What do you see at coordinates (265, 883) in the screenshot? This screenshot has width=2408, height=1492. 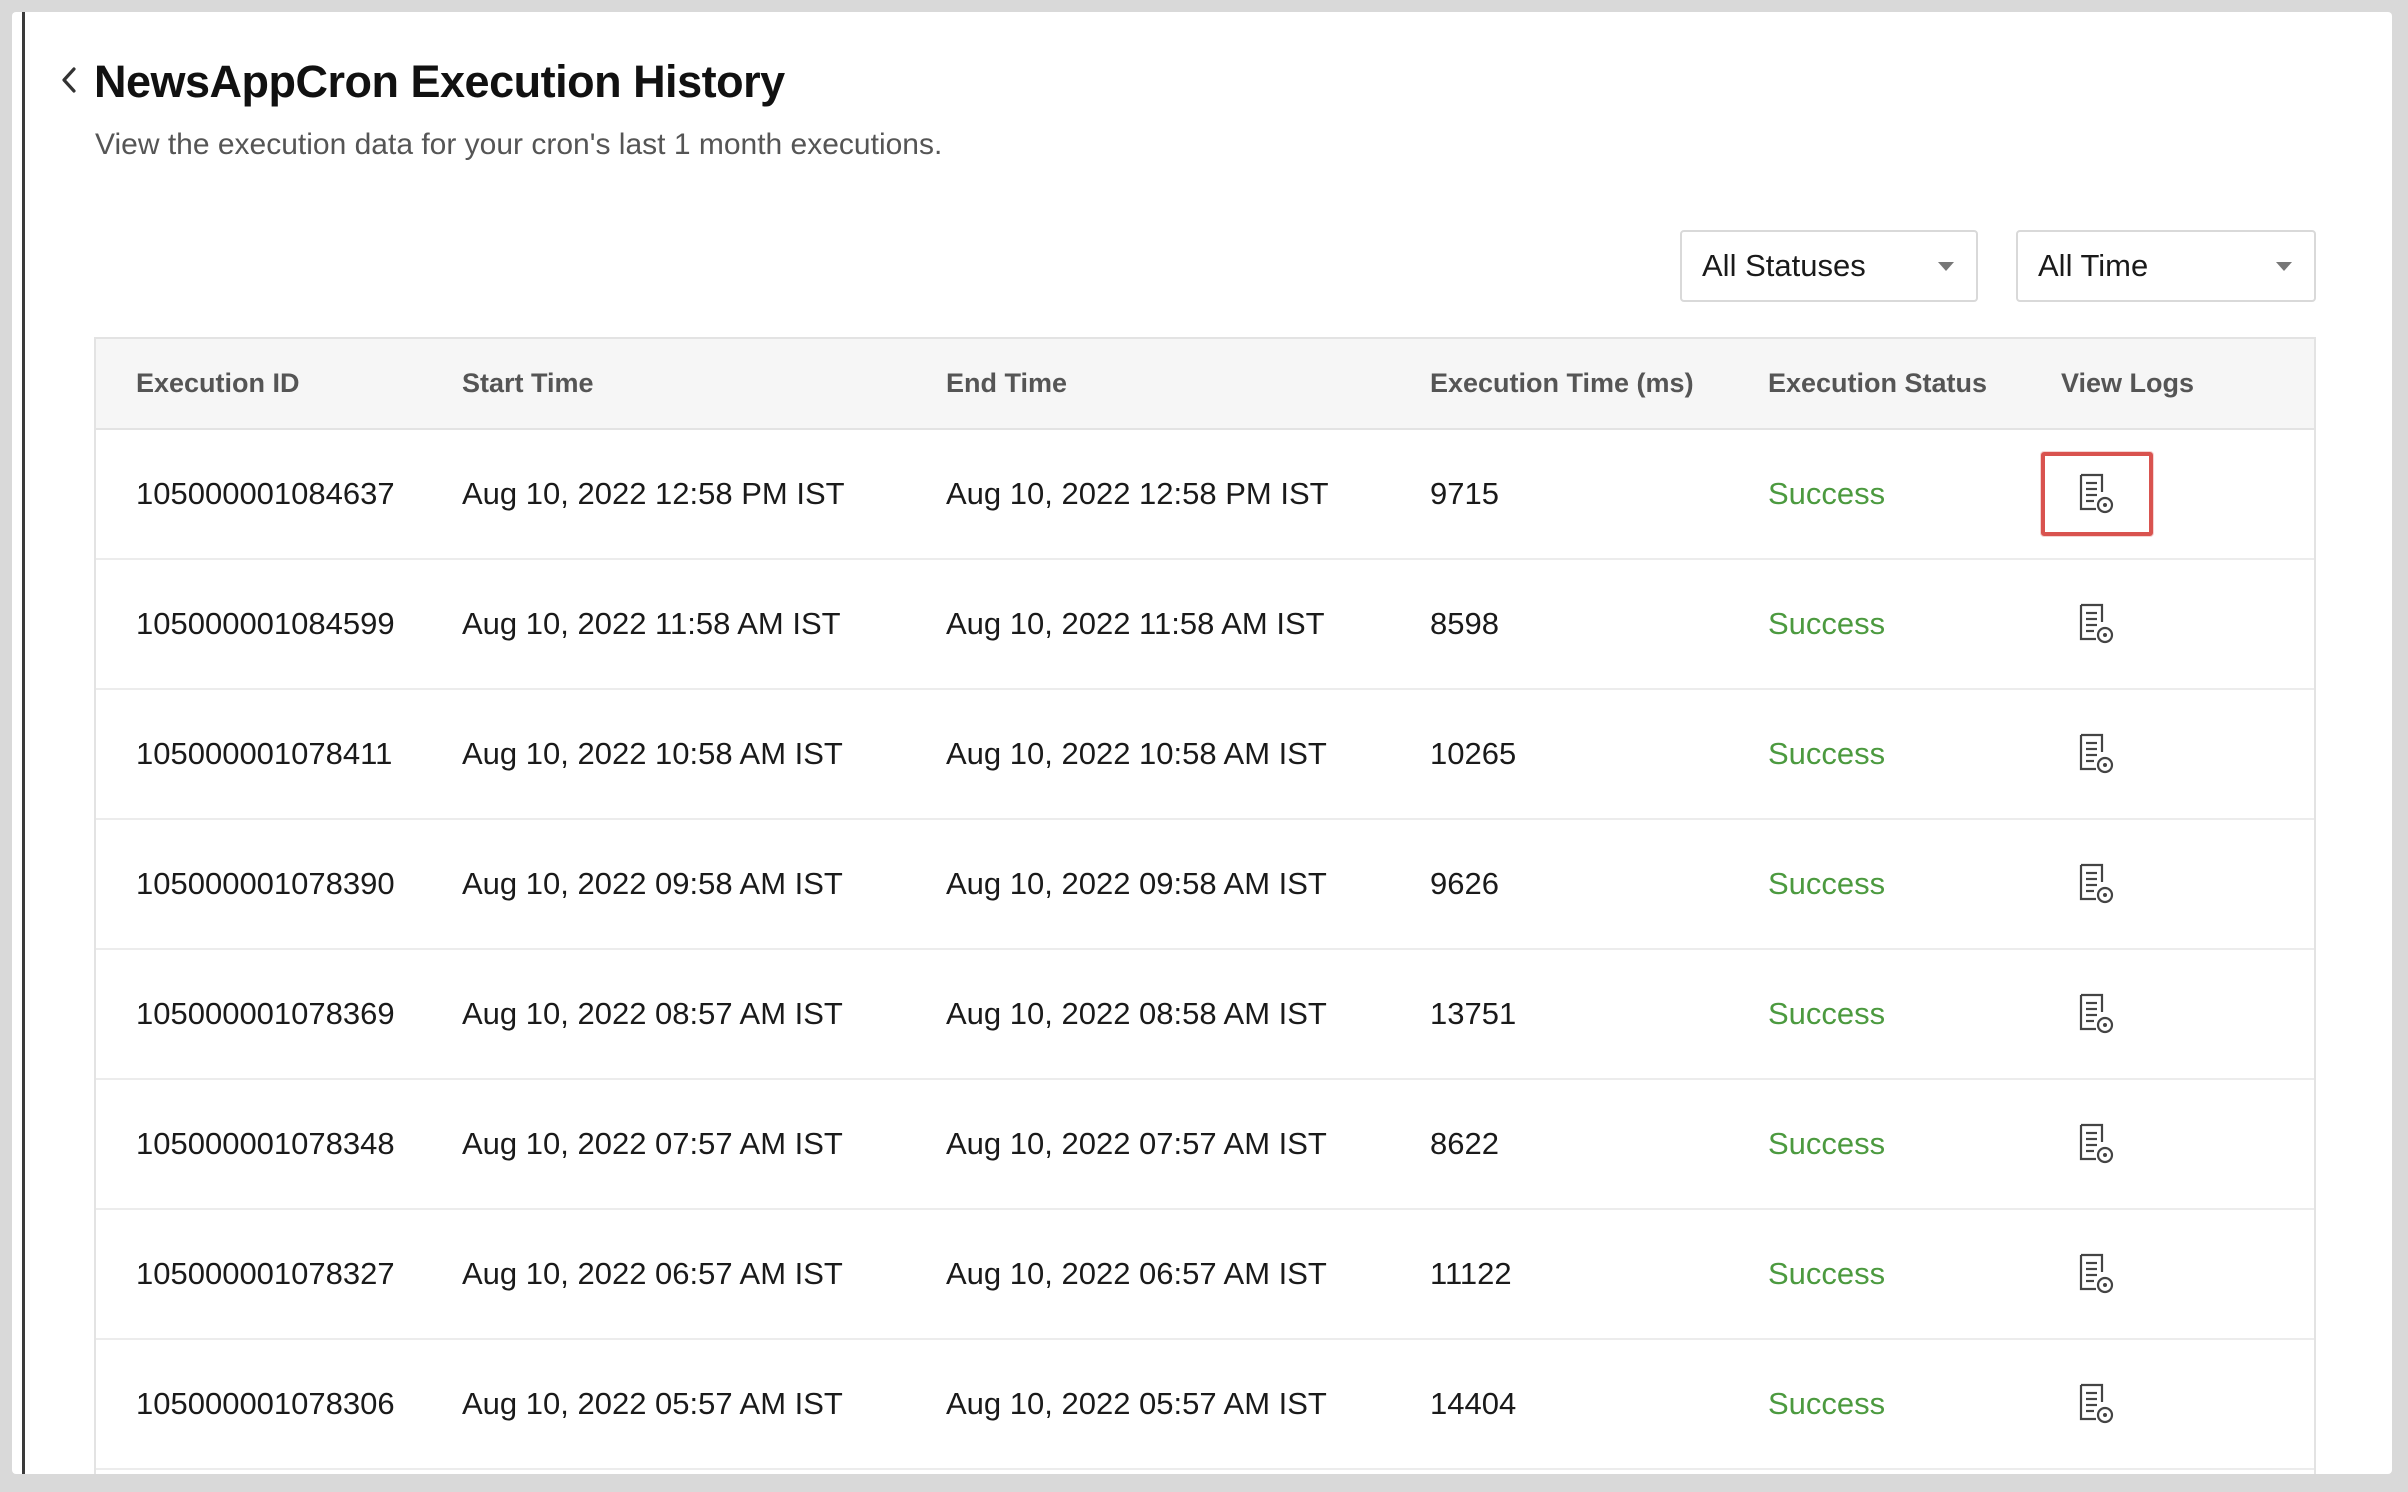 I see `execution-id-cell: 105000001078390` at bounding box center [265, 883].